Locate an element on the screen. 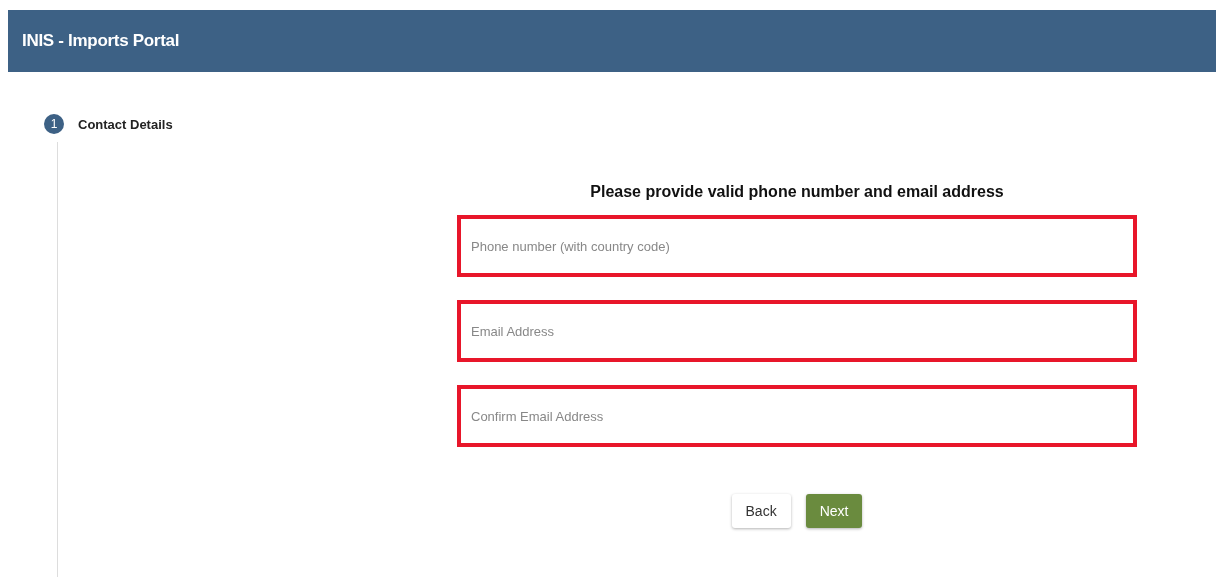 Image resolution: width=1216 pixels, height=577 pixels. back-button: Back is located at coordinates (761, 511).